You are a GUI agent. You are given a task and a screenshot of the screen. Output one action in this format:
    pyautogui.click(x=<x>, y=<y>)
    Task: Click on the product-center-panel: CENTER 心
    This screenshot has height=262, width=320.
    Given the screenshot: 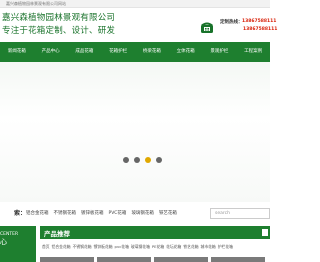 What is the action you would take?
    pyautogui.click(x=18, y=244)
    